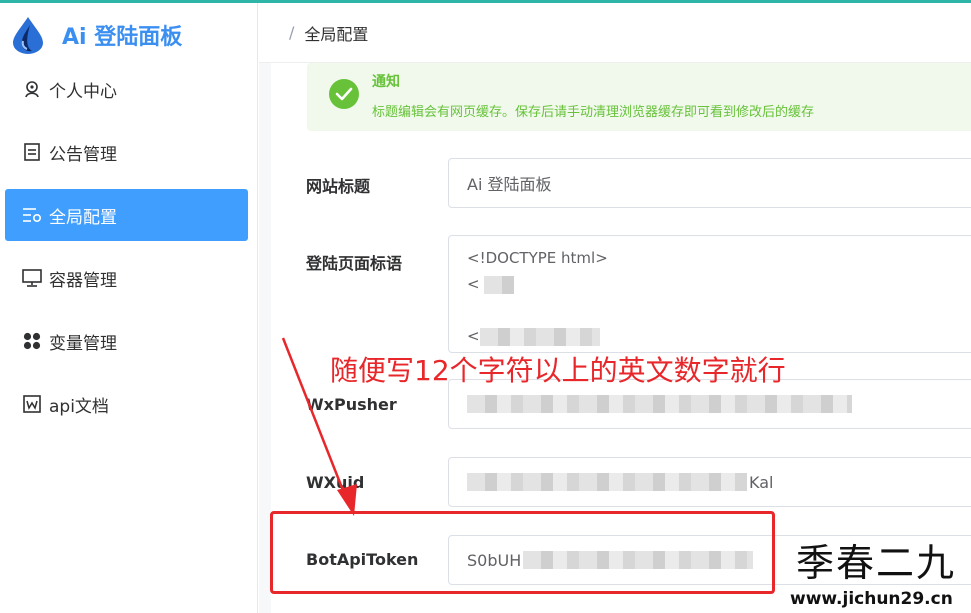 This screenshot has width=971, height=613. I want to click on header-breadcrumb-bar: / 全局配置, so click(615, 33).